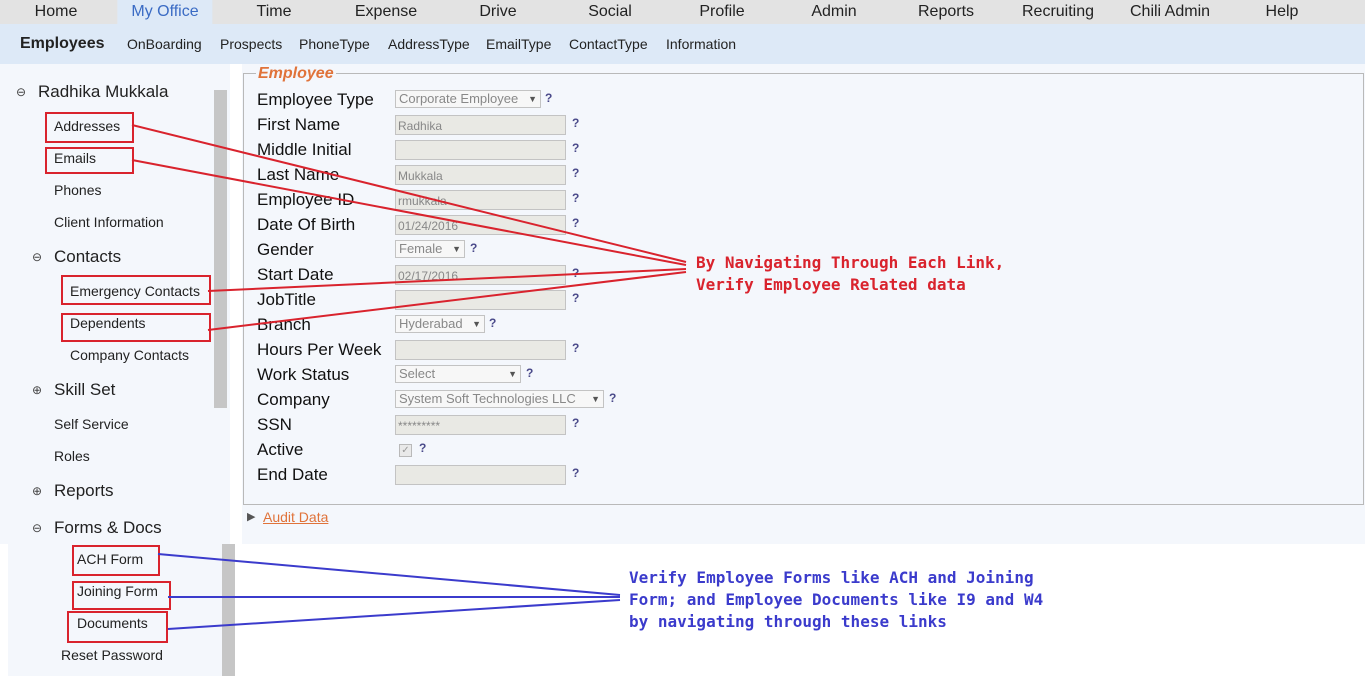 The image size is (1365, 676). Describe the element at coordinates (788, 621) in the screenshot. I see `blue-annotation-line3: by navigating through these links` at that location.